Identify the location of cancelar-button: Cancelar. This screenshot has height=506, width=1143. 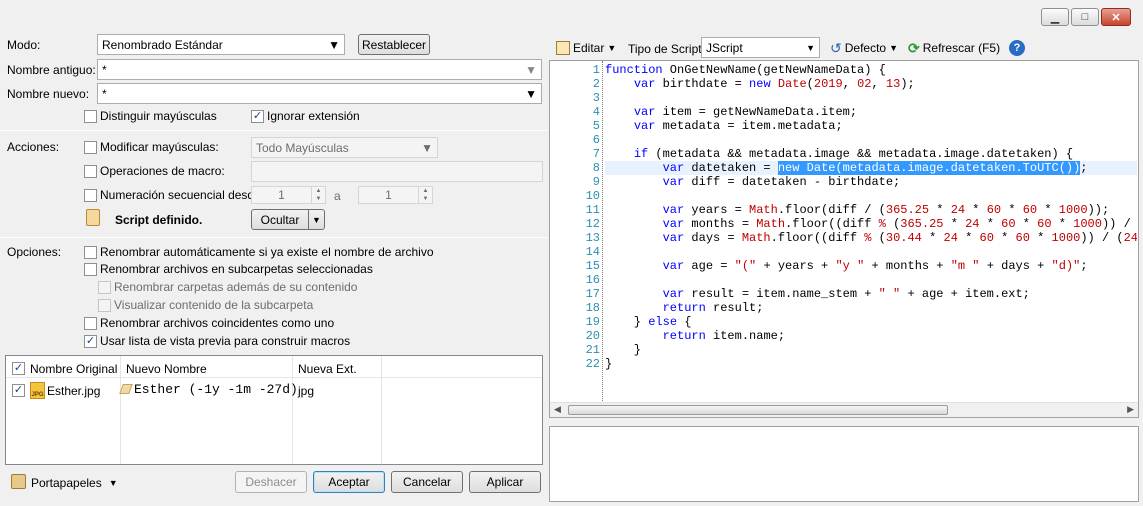
(427, 482).